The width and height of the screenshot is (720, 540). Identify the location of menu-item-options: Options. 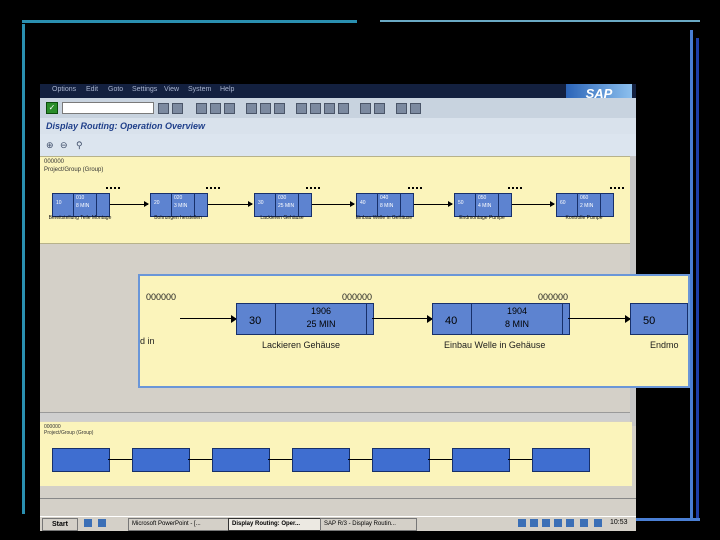
(64, 89).